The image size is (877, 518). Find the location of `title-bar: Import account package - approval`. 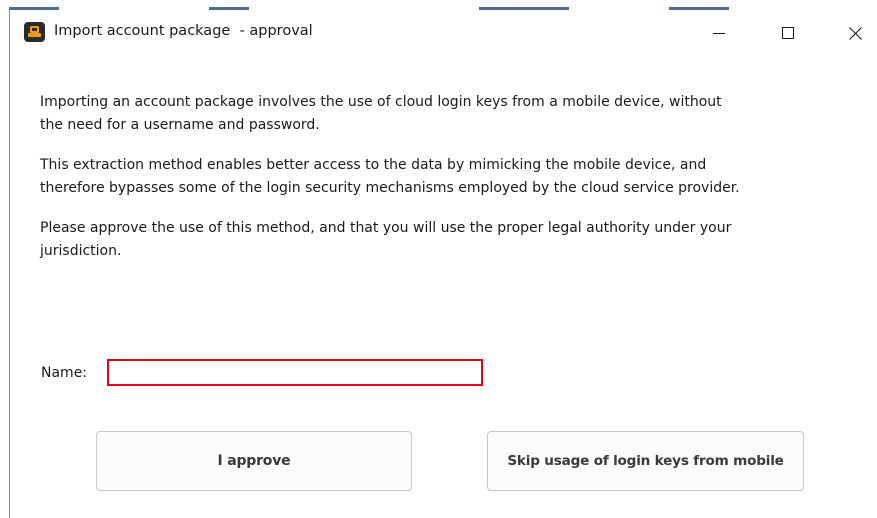

title-bar: Import account package - approval is located at coordinates (443, 33).